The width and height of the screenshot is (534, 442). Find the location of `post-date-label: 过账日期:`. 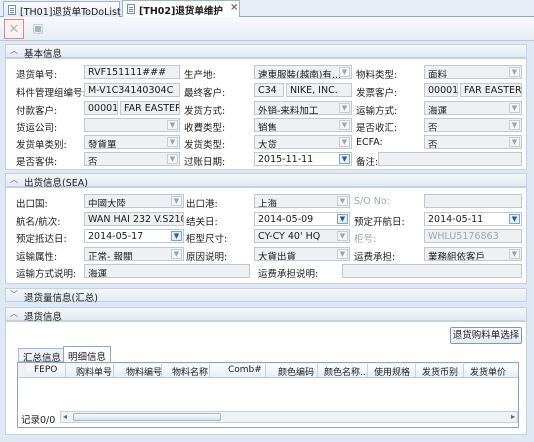

post-date-label: 过账日期: is located at coordinates (205, 162).